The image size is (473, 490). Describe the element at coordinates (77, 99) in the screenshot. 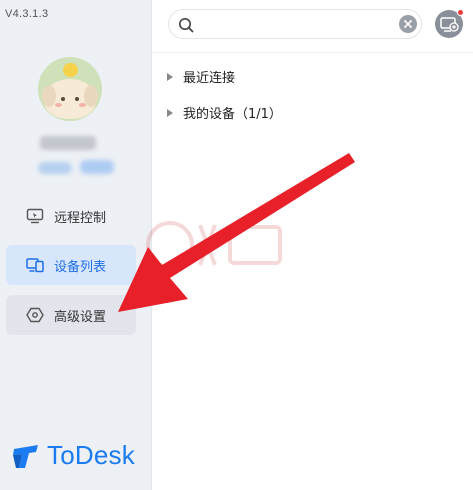

I see `avatar-eye-right` at that location.